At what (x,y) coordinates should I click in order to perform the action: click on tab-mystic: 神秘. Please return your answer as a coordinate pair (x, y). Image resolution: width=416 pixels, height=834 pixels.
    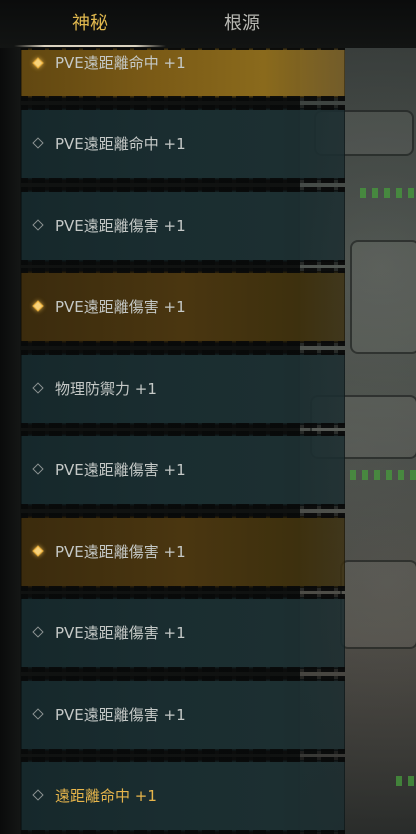
    Looking at the image, I should click on (90, 24).